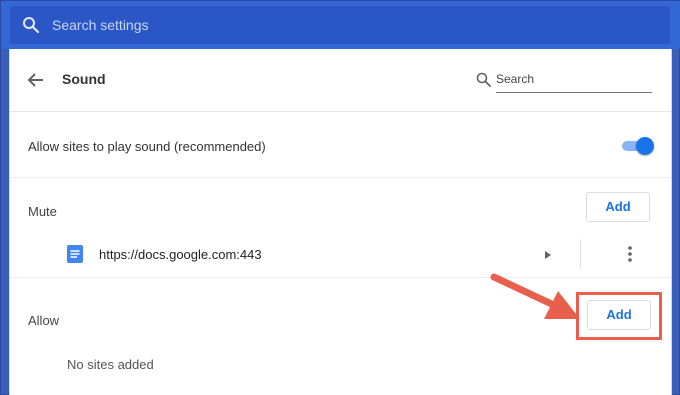 The image size is (680, 395). What do you see at coordinates (645, 146) in the screenshot?
I see `toggle-knob` at bounding box center [645, 146].